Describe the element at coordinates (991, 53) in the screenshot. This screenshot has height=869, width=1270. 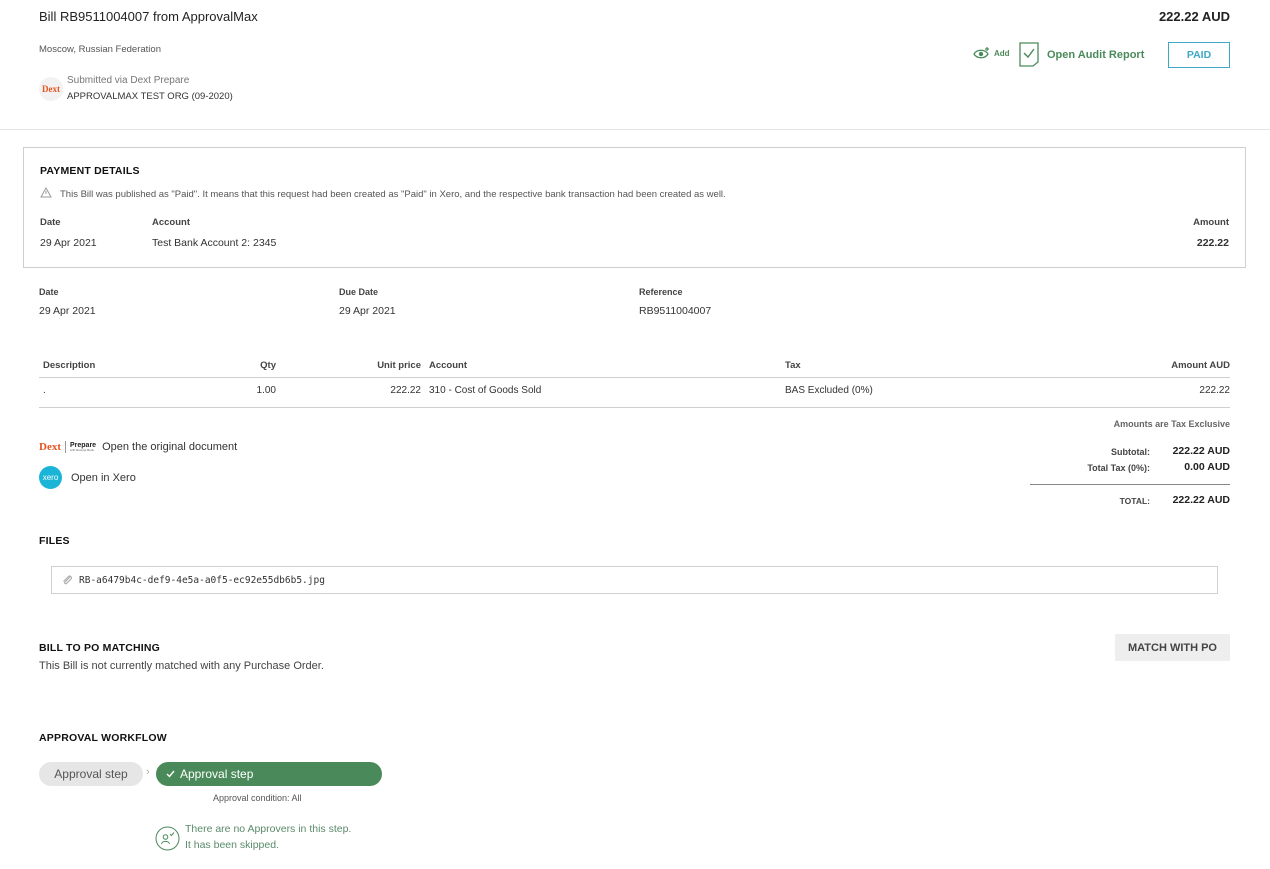
I see `add-watcher-button: Add` at that location.